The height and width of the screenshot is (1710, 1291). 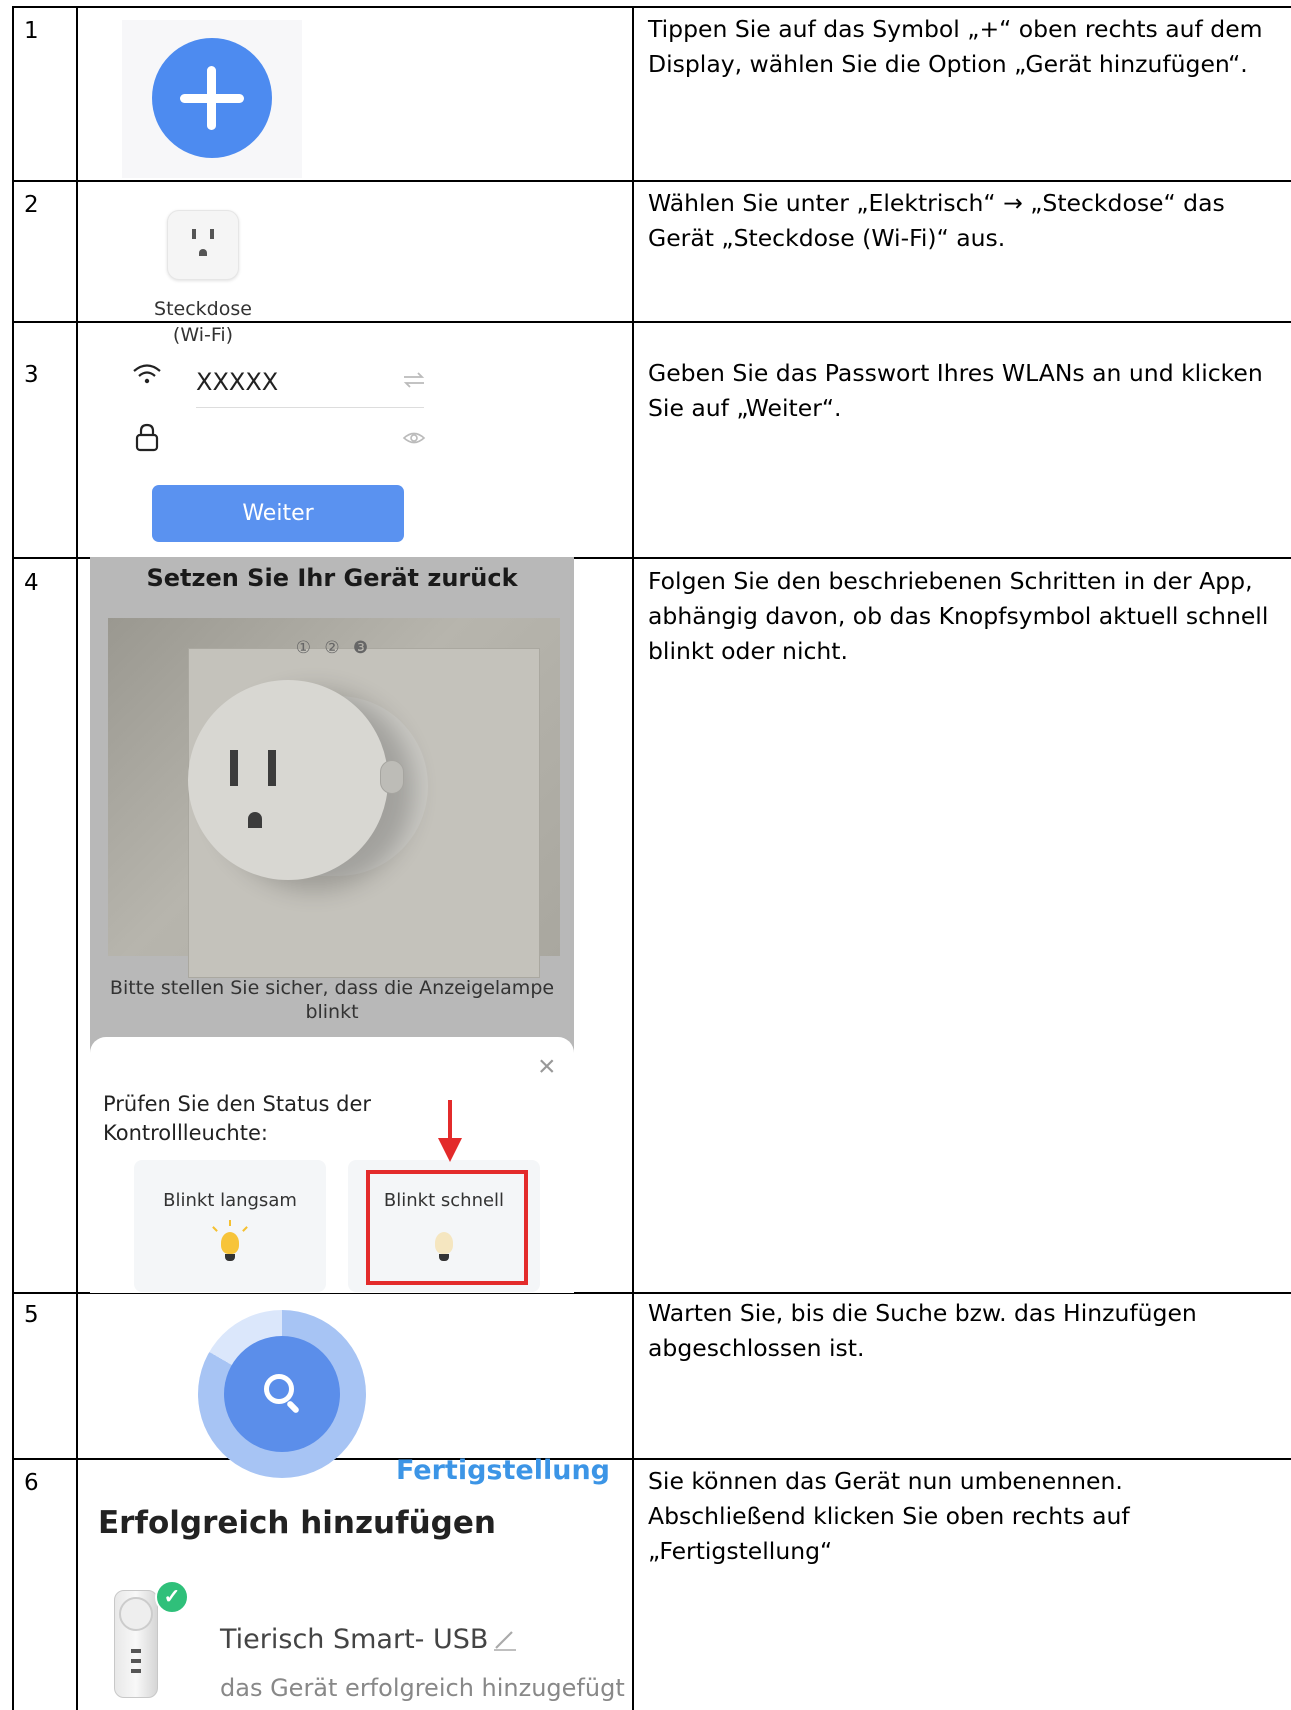 I want to click on option-label: Blinkt langsam, so click(x=230, y=1200).